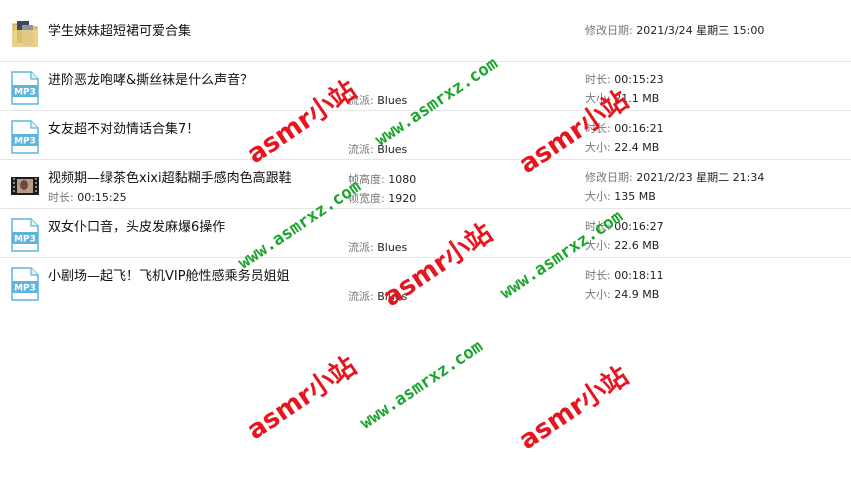 The width and height of the screenshot is (851, 498). What do you see at coordinates (622, 147) in the screenshot?
I see `file-size: 大小: 22.4 MB` at bounding box center [622, 147].